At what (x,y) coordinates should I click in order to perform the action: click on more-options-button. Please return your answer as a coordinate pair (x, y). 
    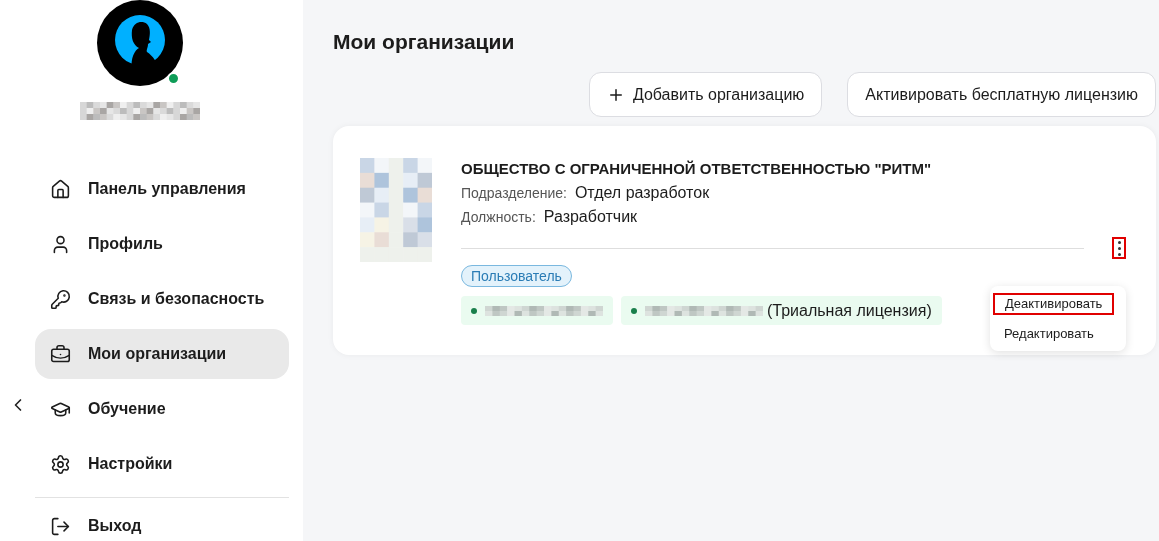
    Looking at the image, I should click on (1119, 248).